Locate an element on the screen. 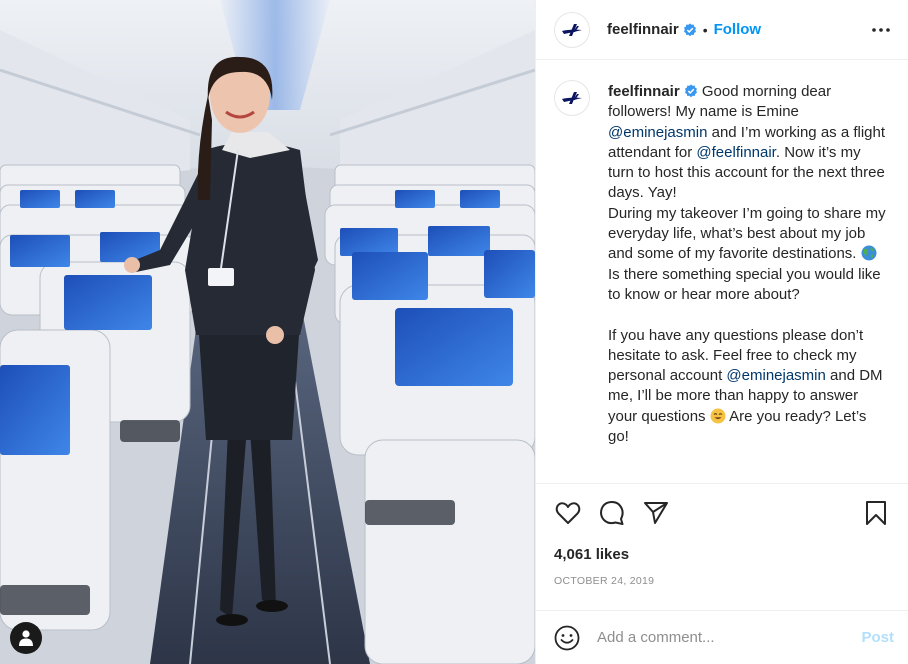  caption-avatar is located at coordinates (572, 98).